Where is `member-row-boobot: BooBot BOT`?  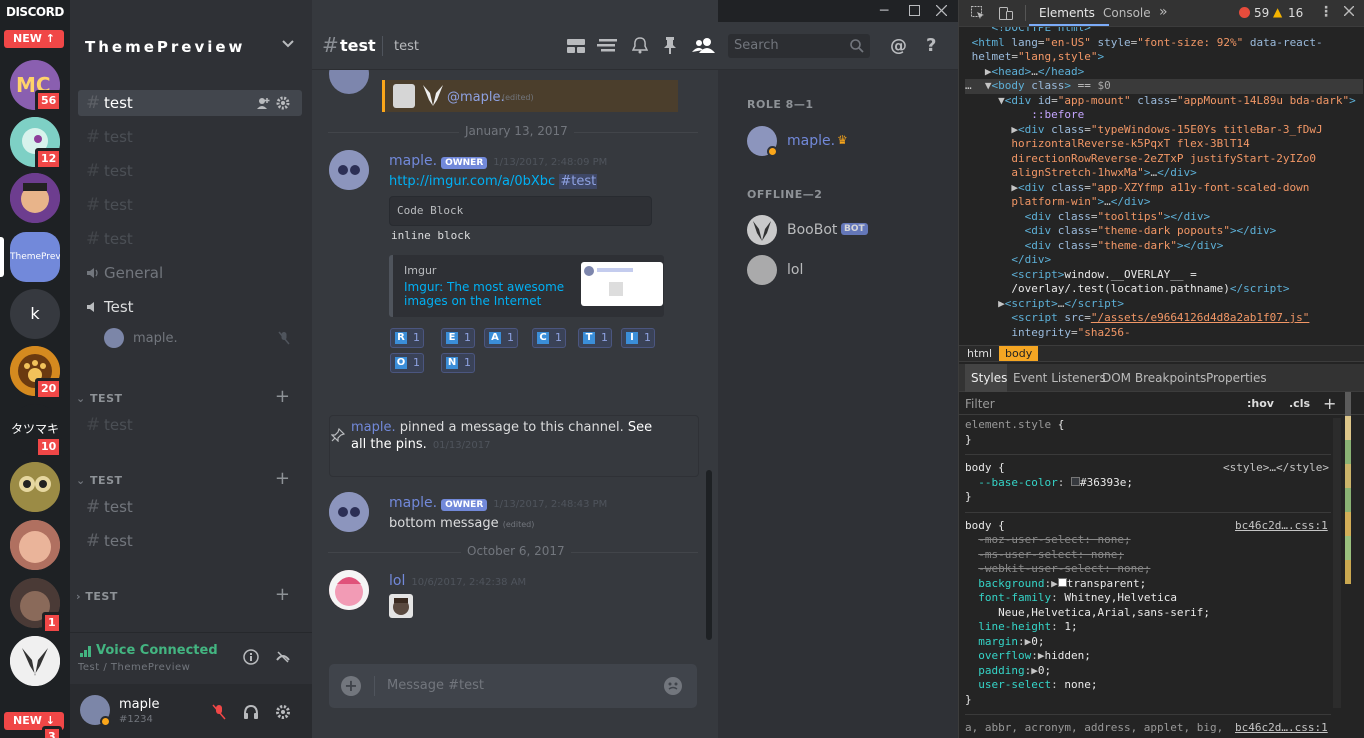
member-row-boobot: BooBot BOT is located at coordinates (842, 231).